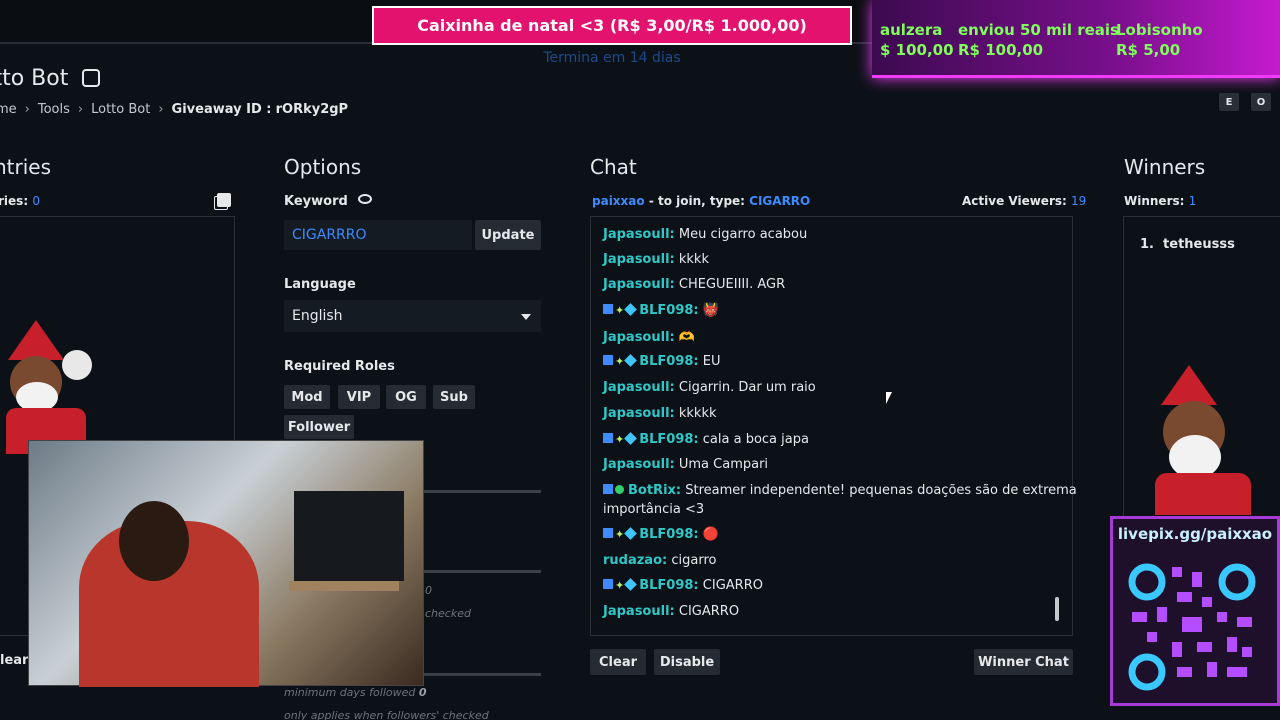 Image resolution: width=1280 pixels, height=720 pixels. I want to click on caret-down-icon, so click(526, 317).